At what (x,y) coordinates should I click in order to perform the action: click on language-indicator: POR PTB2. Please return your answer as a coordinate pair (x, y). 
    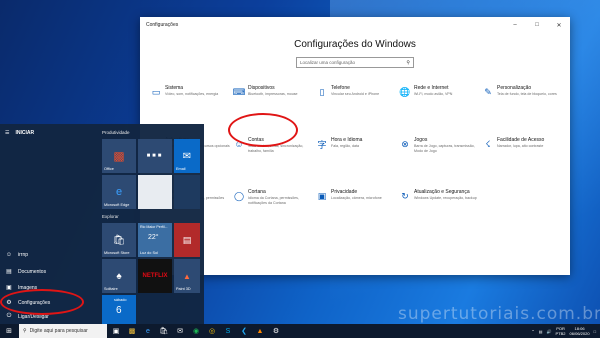
    Looking at the image, I should click on (561, 331).